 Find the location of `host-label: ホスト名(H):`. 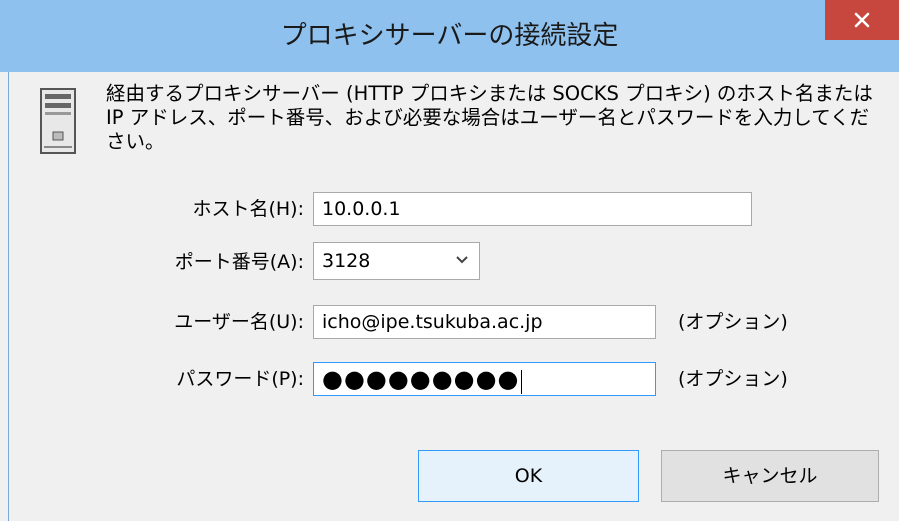

host-label: ホスト名(H): is located at coordinates (248, 209).